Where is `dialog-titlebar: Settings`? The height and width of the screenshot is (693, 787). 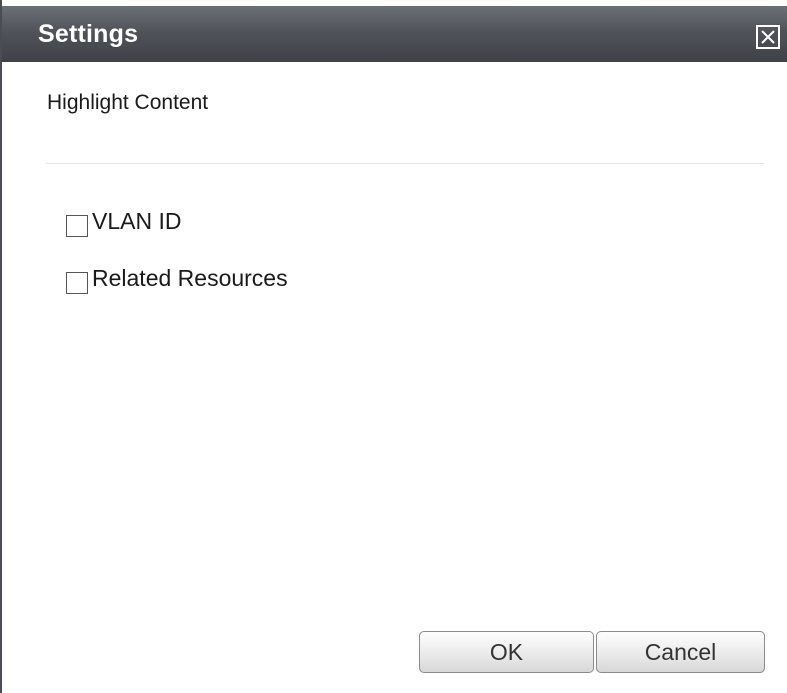
dialog-titlebar: Settings is located at coordinates (394, 34).